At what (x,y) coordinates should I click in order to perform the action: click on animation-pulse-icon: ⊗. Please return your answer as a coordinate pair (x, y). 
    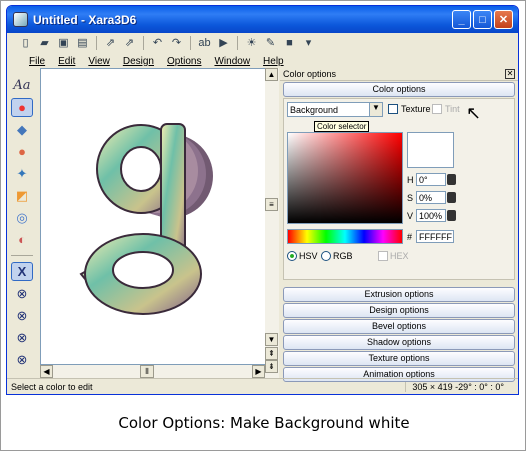
    Looking at the image, I should click on (22, 337).